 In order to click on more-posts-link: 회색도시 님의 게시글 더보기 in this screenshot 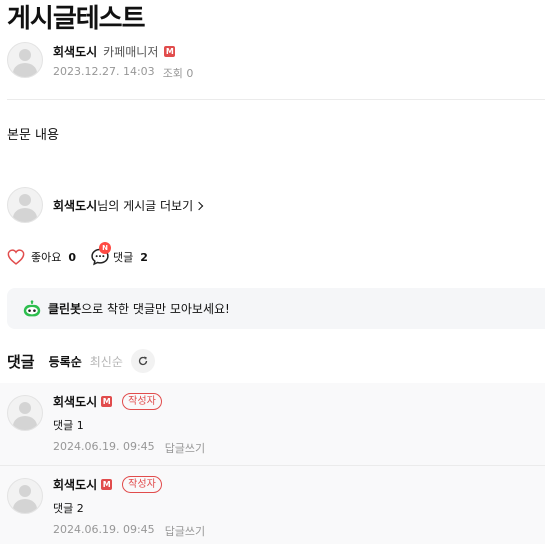, I will do `click(128, 205)`.